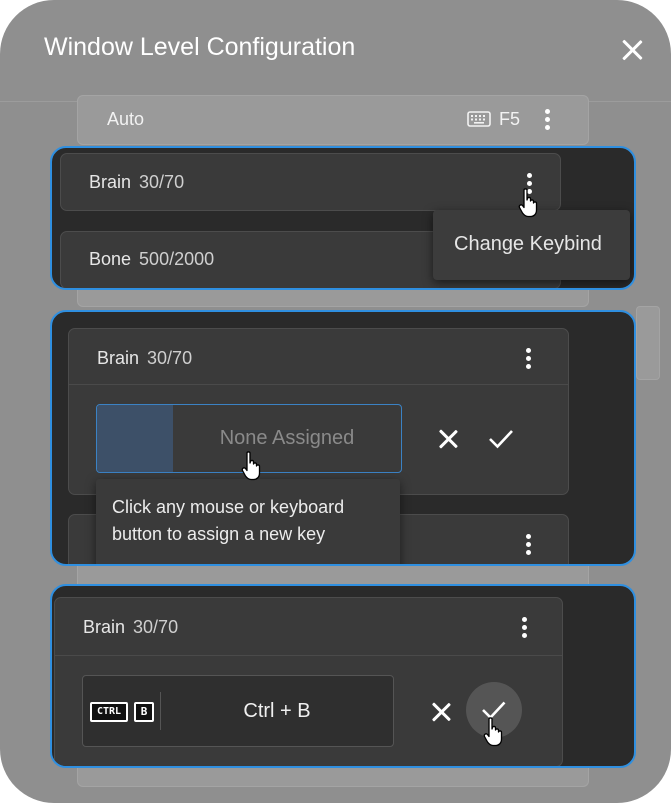 This screenshot has height=803, width=671. I want to click on list-item-auto-keybind: F5, so click(510, 119).